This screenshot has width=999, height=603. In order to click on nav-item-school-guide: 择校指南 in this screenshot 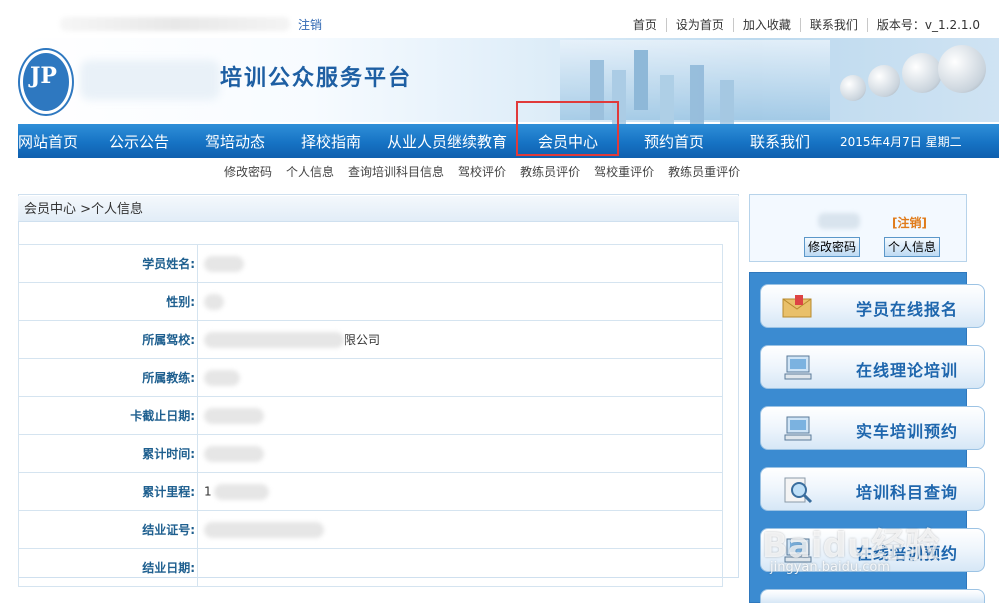, I will do `click(331, 141)`.